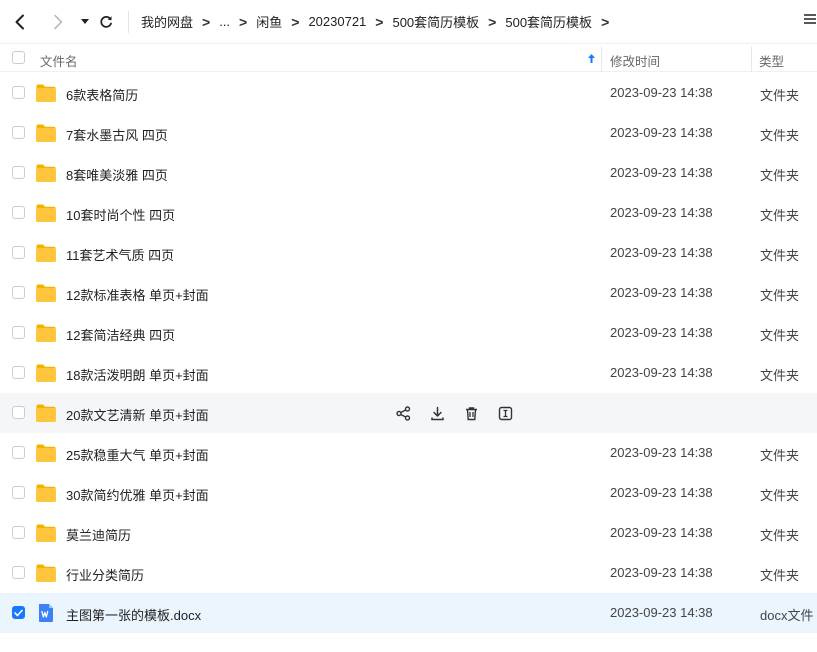 This screenshot has width=817, height=652. What do you see at coordinates (137, 454) in the screenshot?
I see `file-name: 25款稳重大气 单页+封面` at bounding box center [137, 454].